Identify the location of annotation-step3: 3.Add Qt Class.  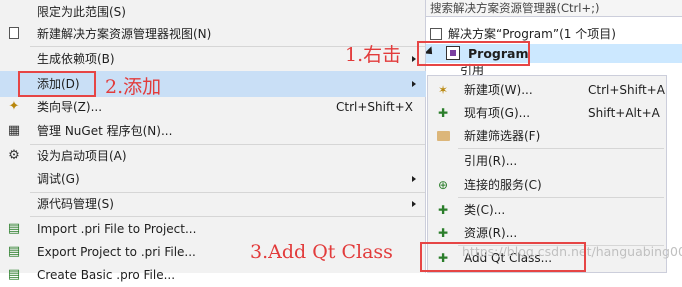
(321, 252).